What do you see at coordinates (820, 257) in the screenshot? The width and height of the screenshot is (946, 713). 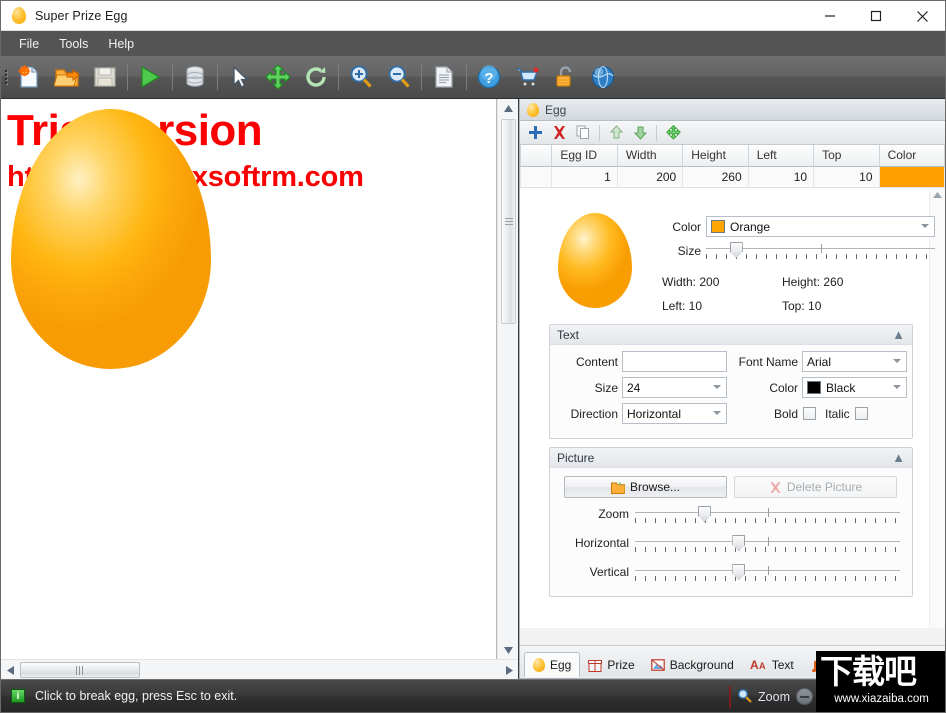 I see `slider-ticks` at bounding box center [820, 257].